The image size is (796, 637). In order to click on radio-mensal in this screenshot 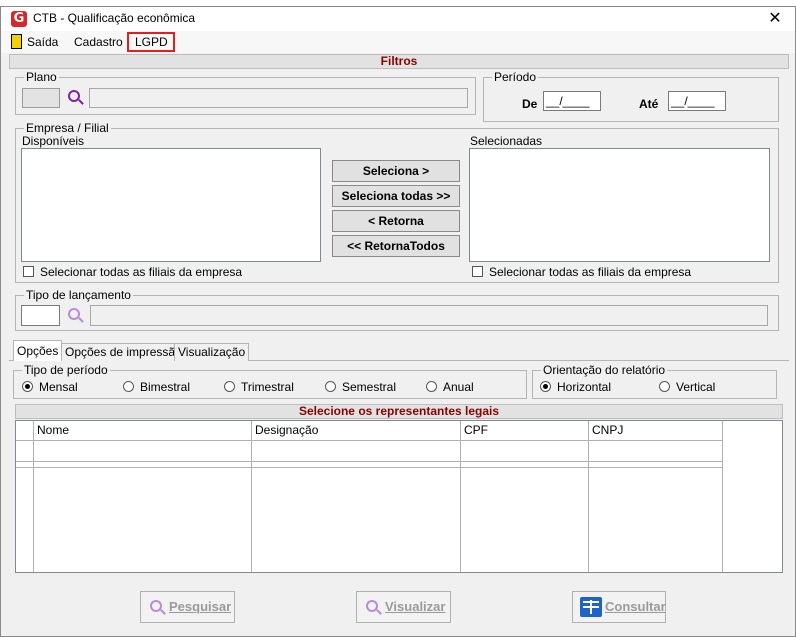, I will do `click(27, 386)`.